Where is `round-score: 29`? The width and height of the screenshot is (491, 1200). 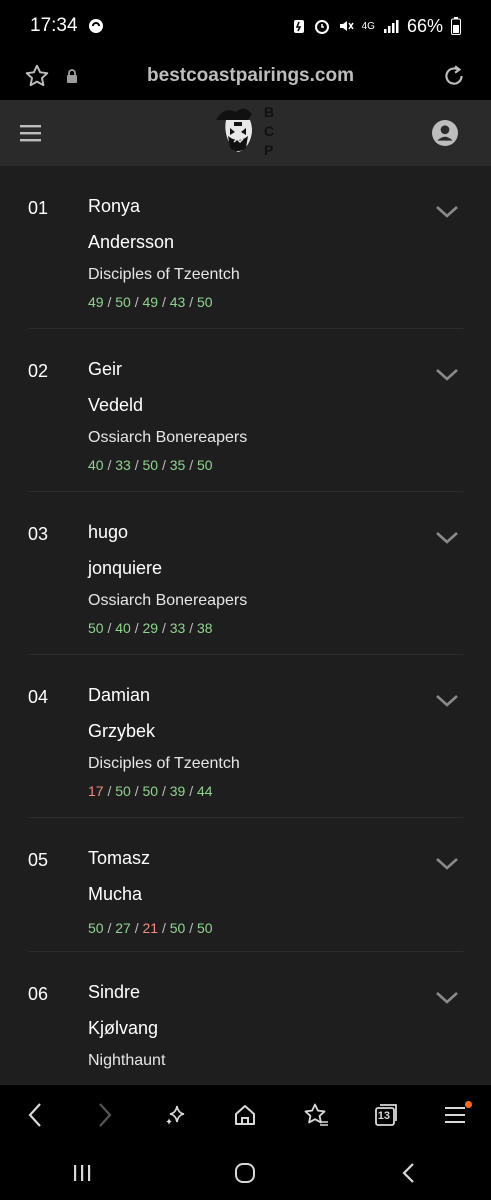
round-score: 29 is located at coordinates (150, 628).